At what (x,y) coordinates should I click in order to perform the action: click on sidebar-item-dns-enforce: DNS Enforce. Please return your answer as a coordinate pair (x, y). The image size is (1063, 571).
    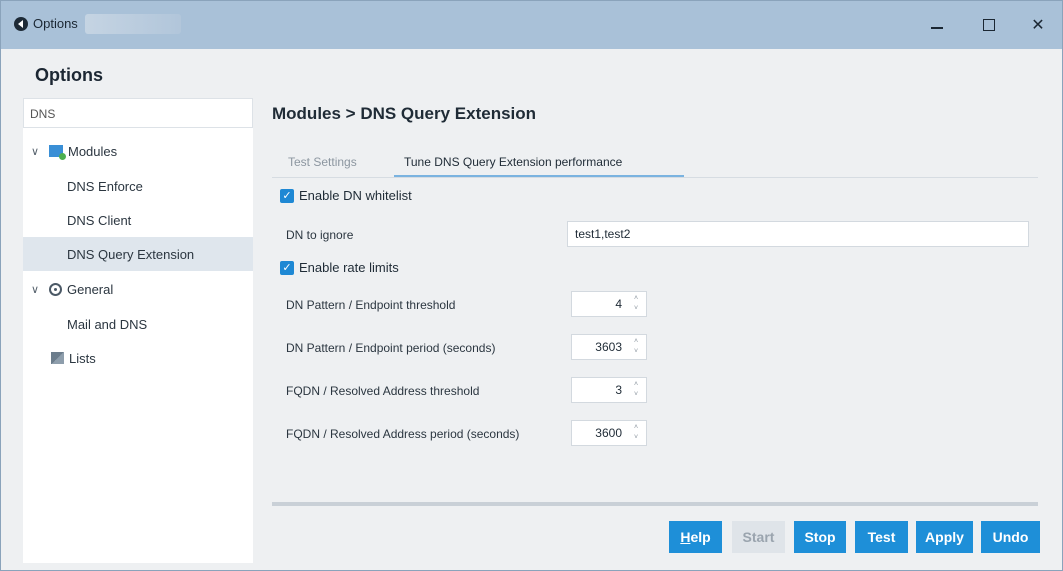
    Looking at the image, I should click on (138, 186).